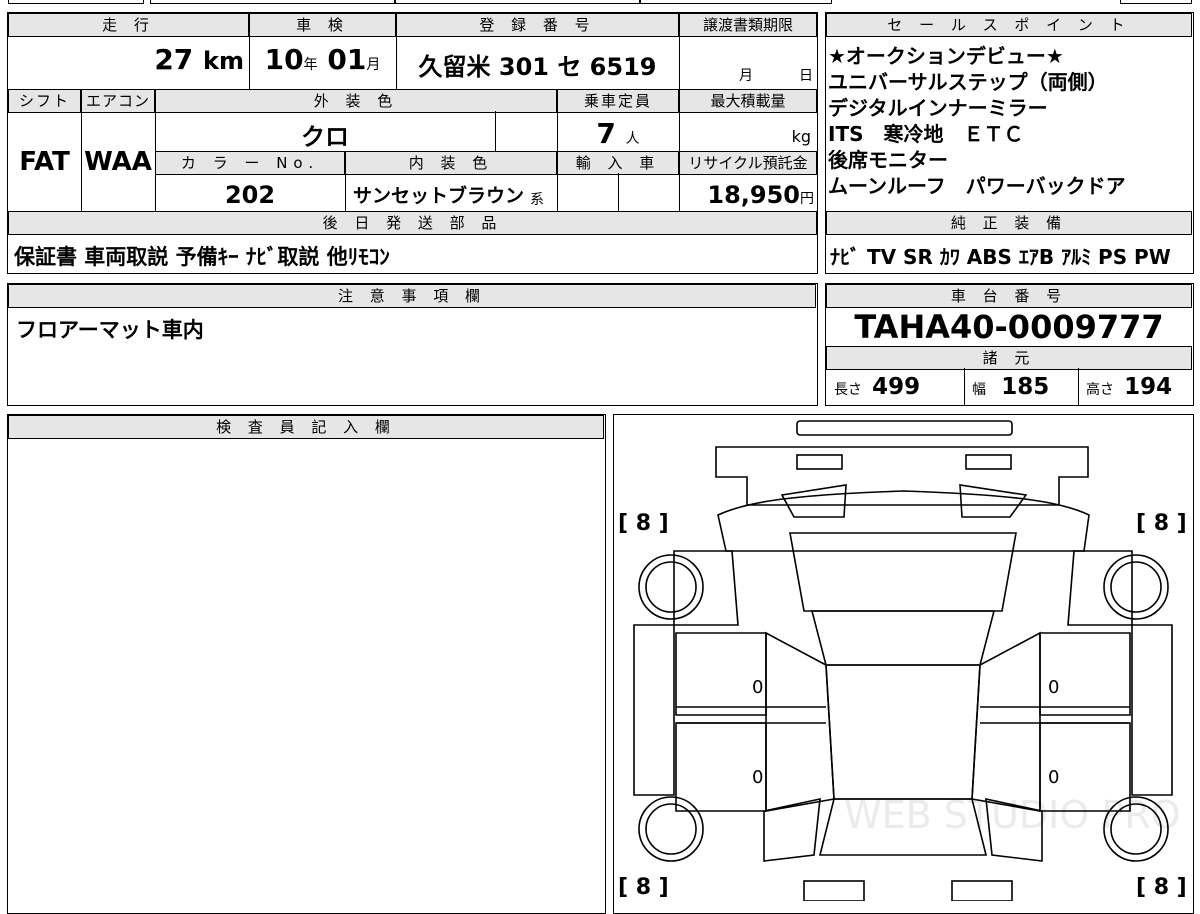 The width and height of the screenshot is (1200, 914). What do you see at coordinates (412, 344) in the screenshot?
I see `notes-panel: 注 意 事 項 欄 フロアーマット車内` at bounding box center [412, 344].